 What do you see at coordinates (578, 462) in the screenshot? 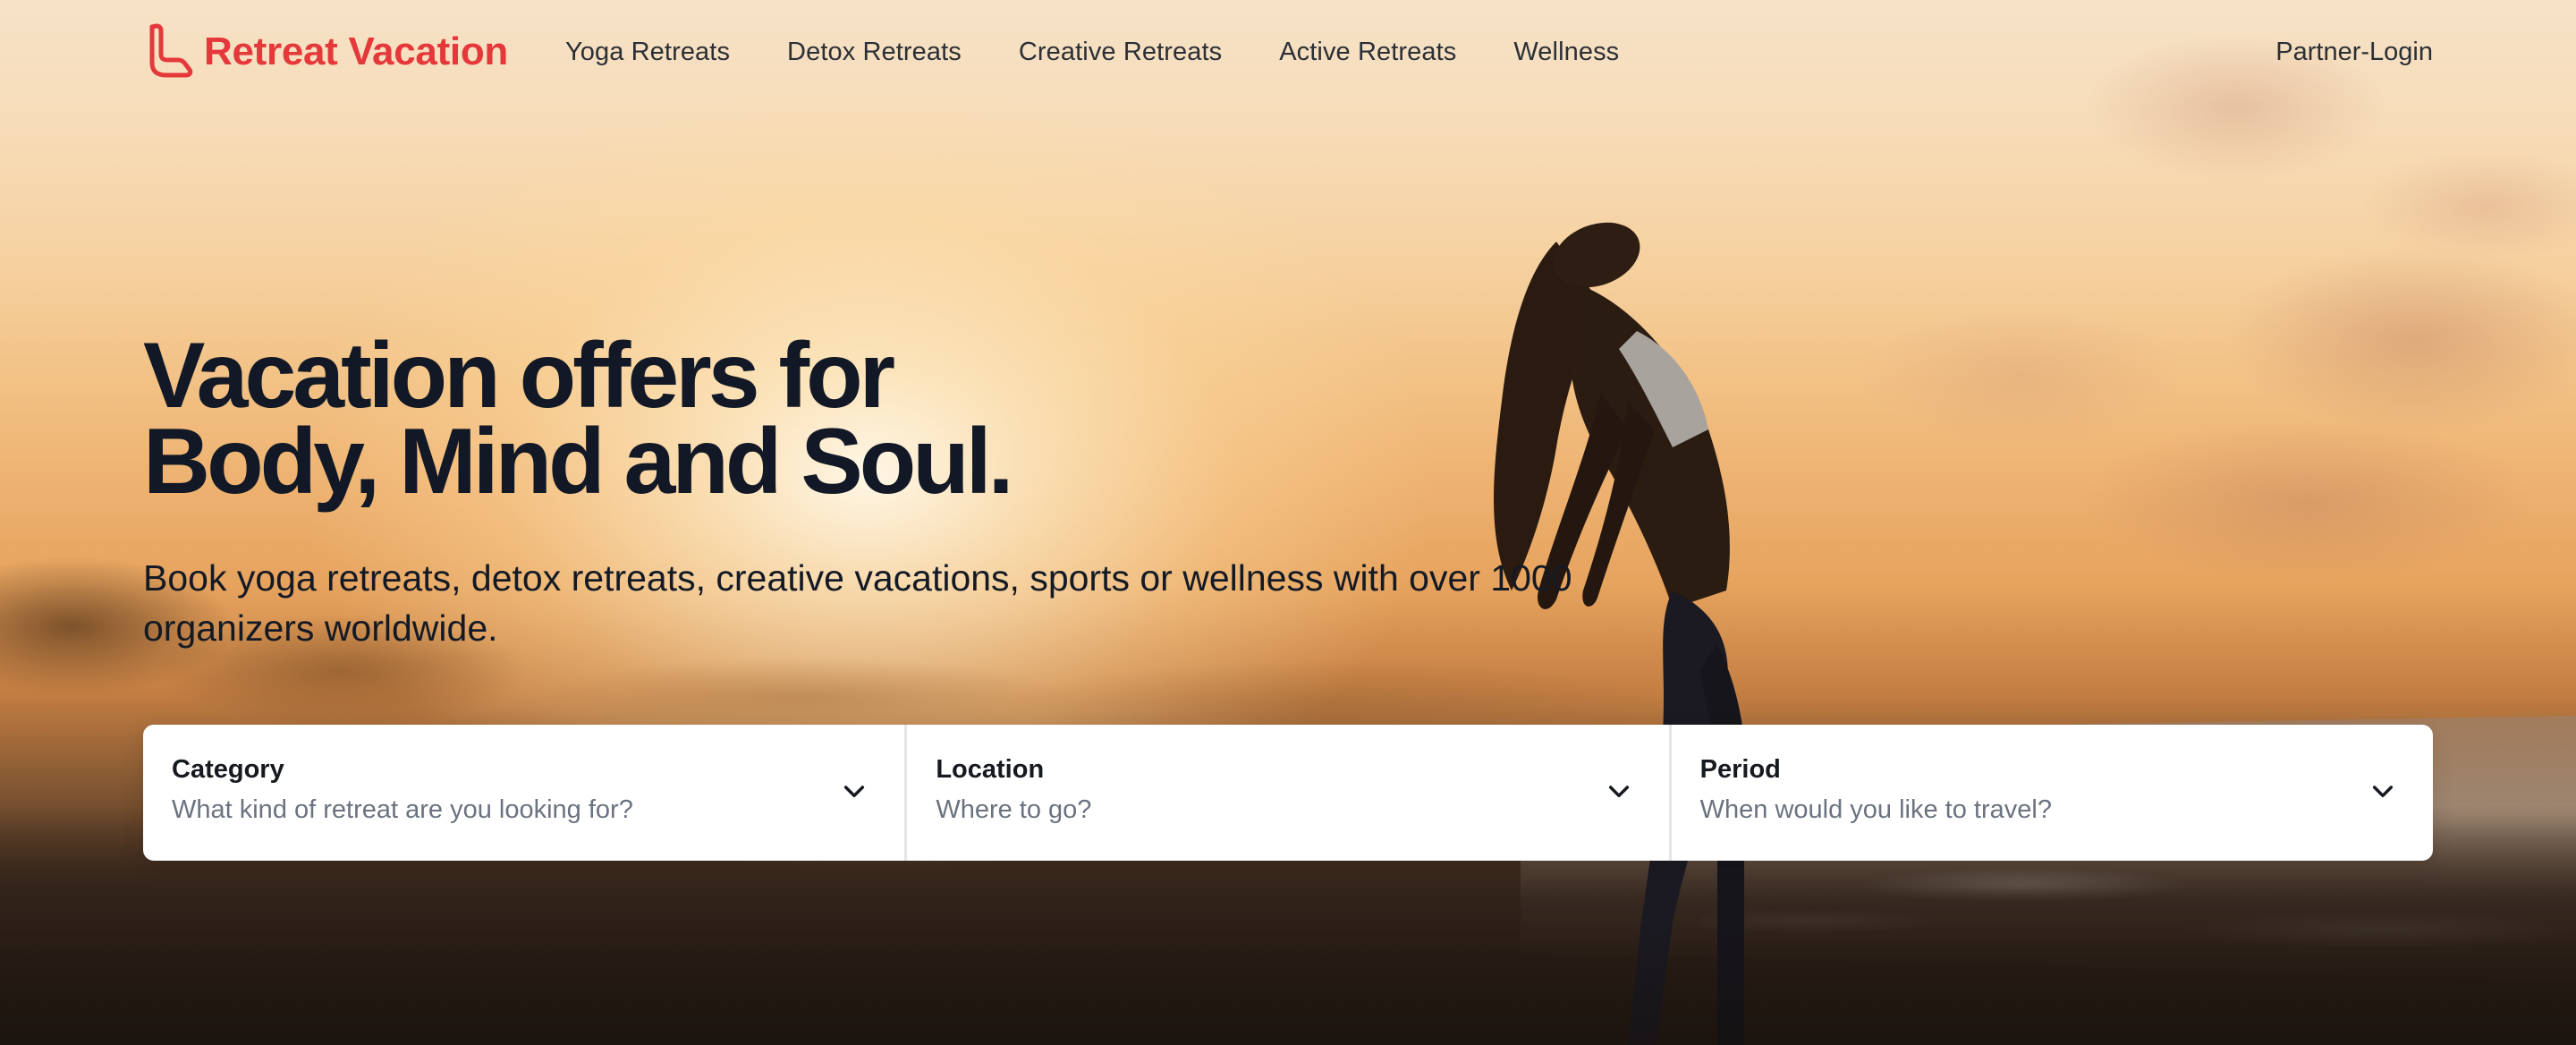
I see `hero-headline-line2: Body, Mind and Soul.` at bounding box center [578, 462].